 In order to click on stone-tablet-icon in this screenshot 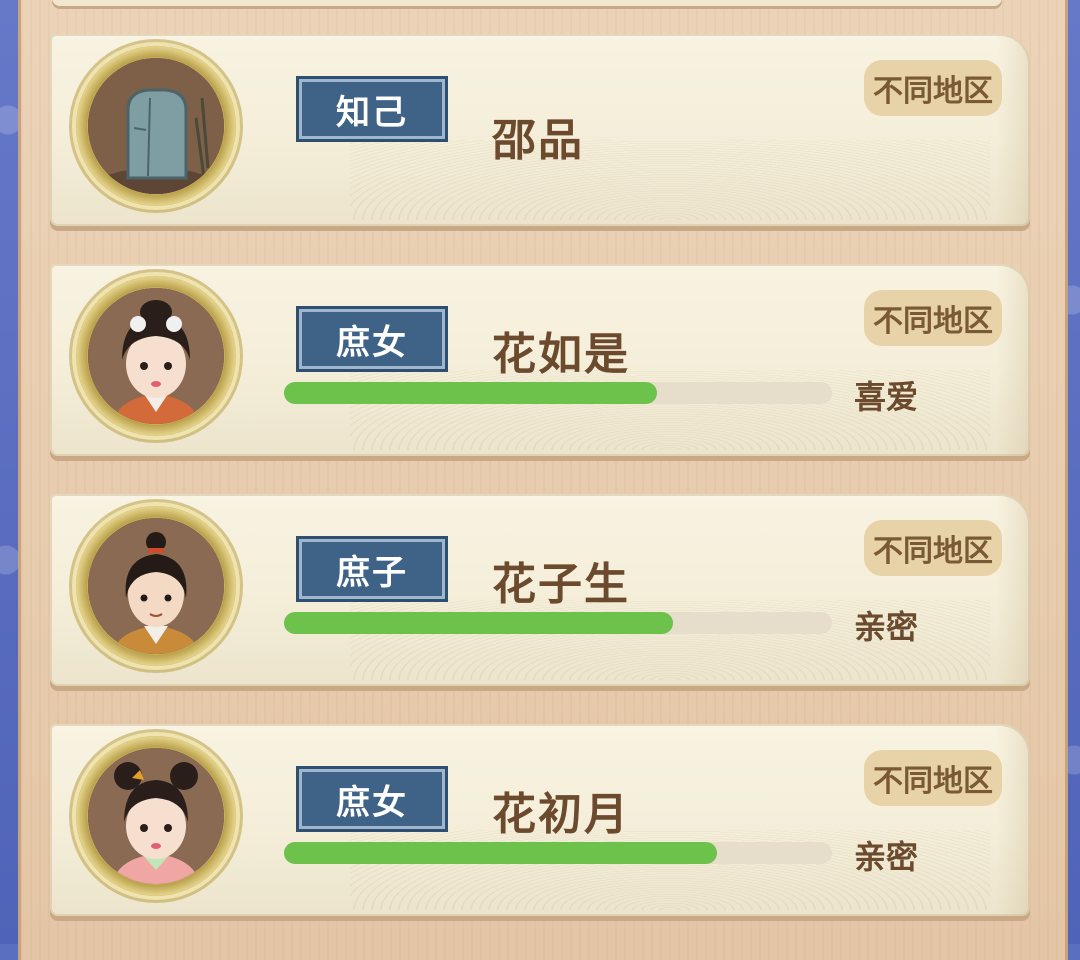, I will do `click(156, 126)`.